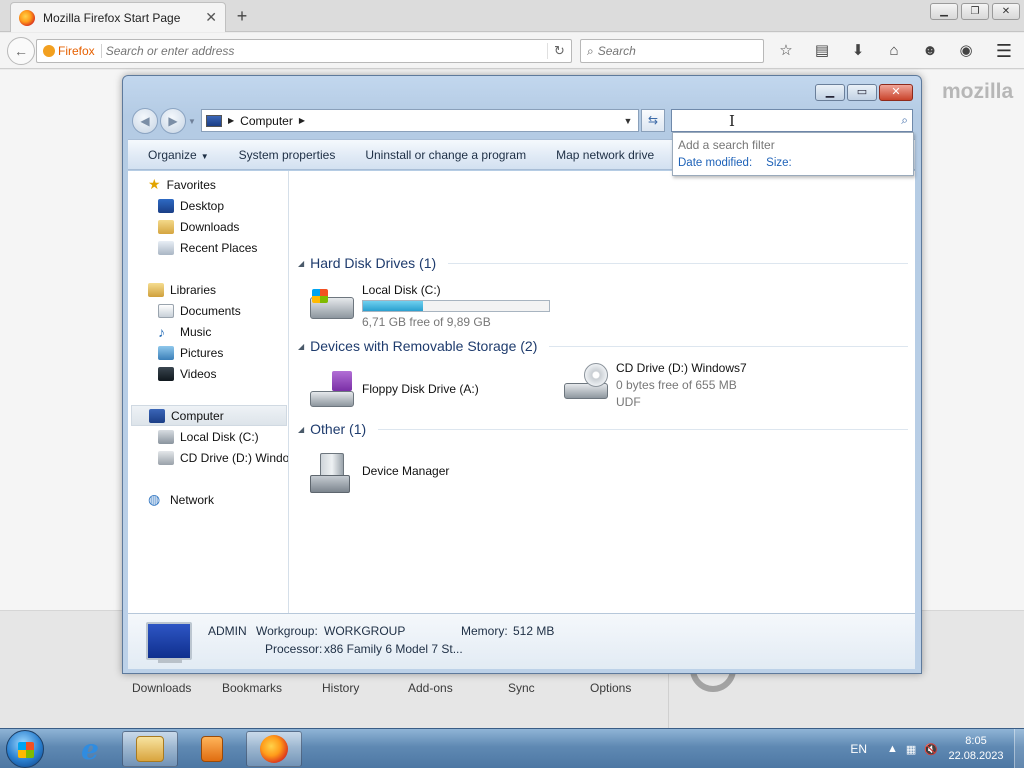 This screenshot has height=768, width=1024. What do you see at coordinates (830, 92) in the screenshot?
I see `explorer-minimize-button: ▁` at bounding box center [830, 92].